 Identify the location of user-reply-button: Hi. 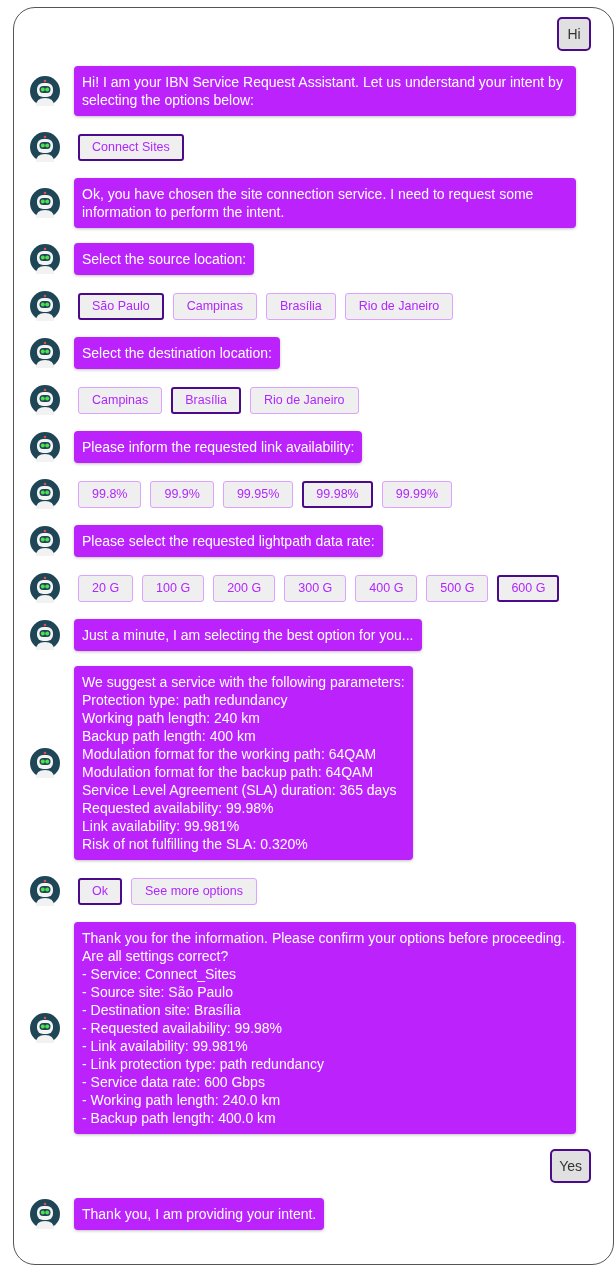
(574, 34).